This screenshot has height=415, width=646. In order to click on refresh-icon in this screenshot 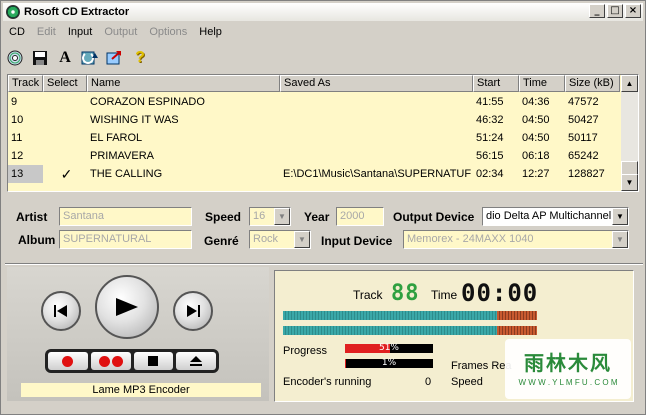, I will do `click(90, 58)`.